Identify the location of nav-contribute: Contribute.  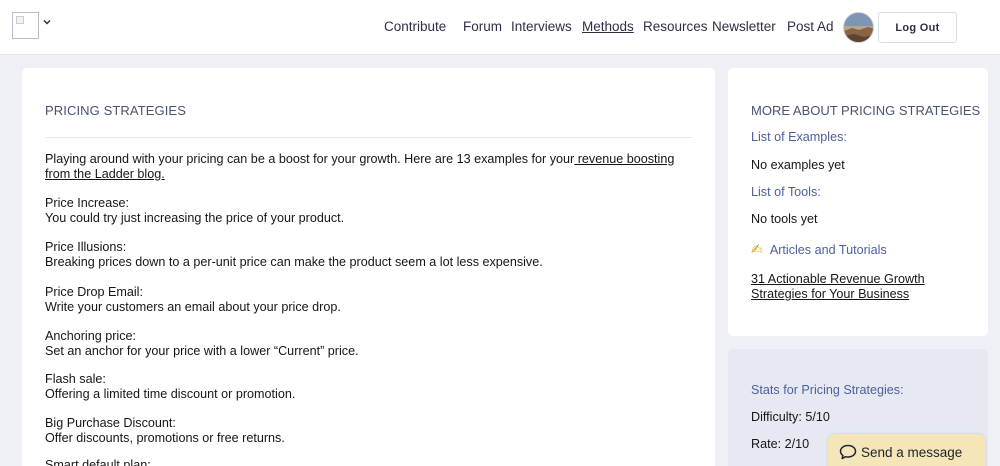
(415, 27).